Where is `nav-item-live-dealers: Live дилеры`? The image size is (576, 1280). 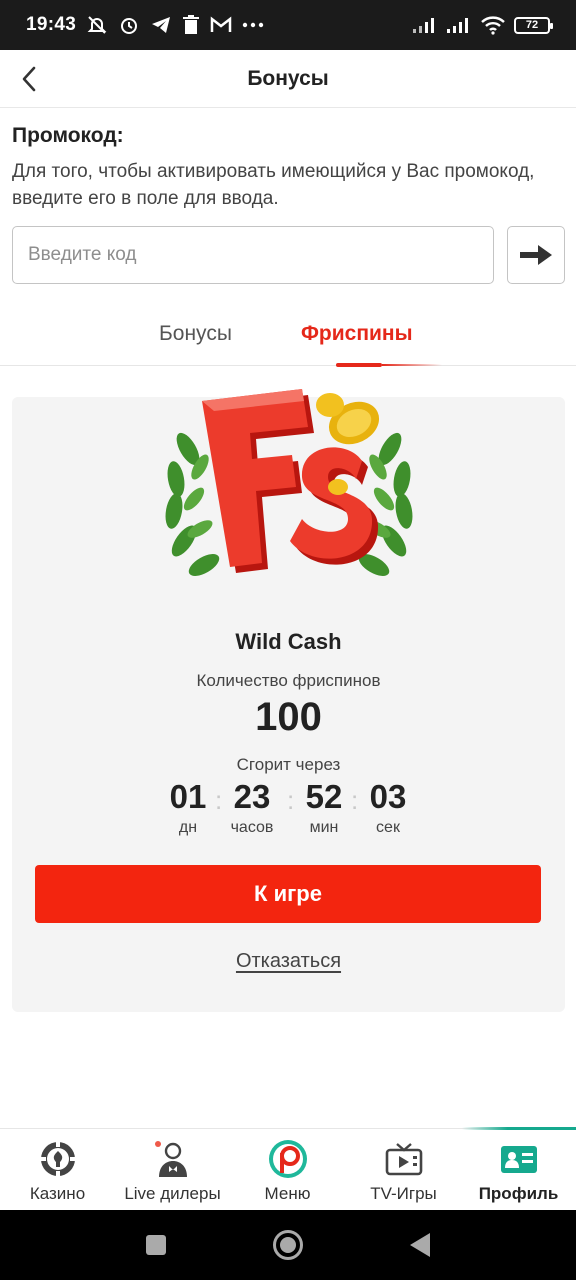 nav-item-live-dealers: Live дилеры is located at coordinates (172, 1170).